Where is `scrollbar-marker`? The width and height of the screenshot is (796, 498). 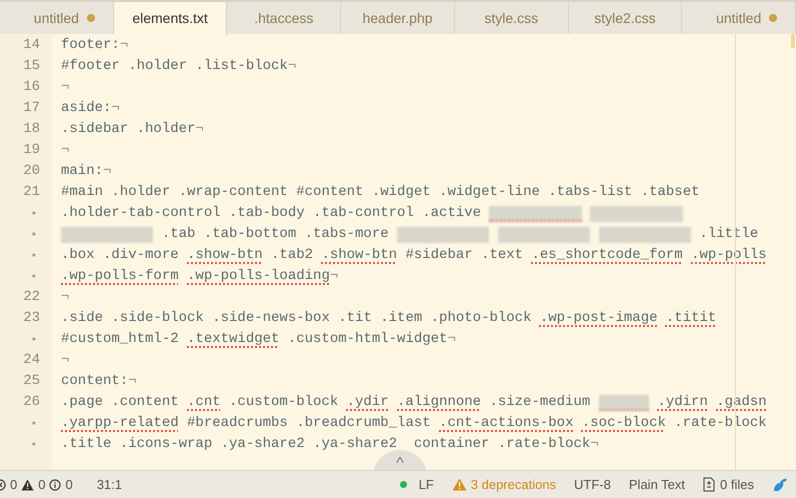 scrollbar-marker is located at coordinates (793, 41).